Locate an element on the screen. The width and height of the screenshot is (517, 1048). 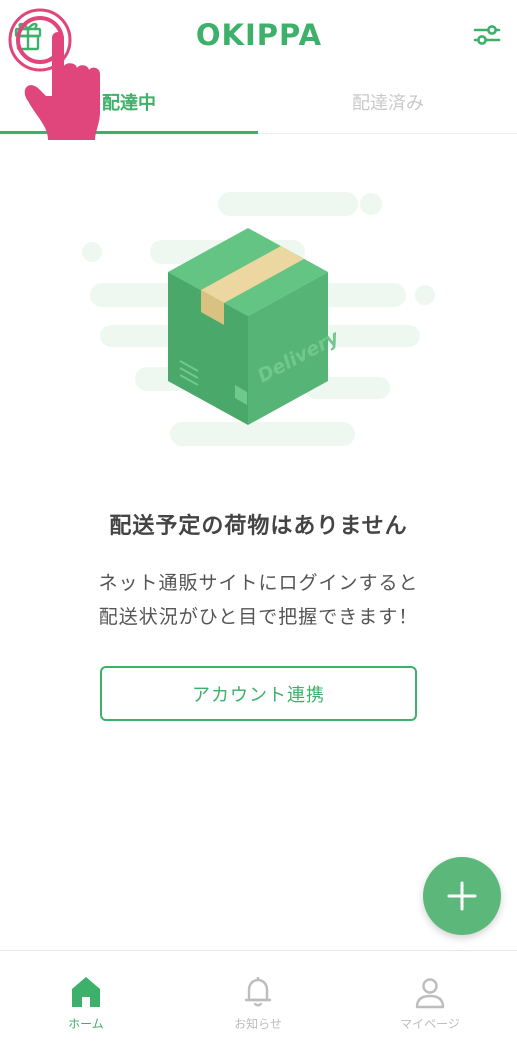
bottom-navigation: ホーム お知らせ マイページ is located at coordinates (258, 999).